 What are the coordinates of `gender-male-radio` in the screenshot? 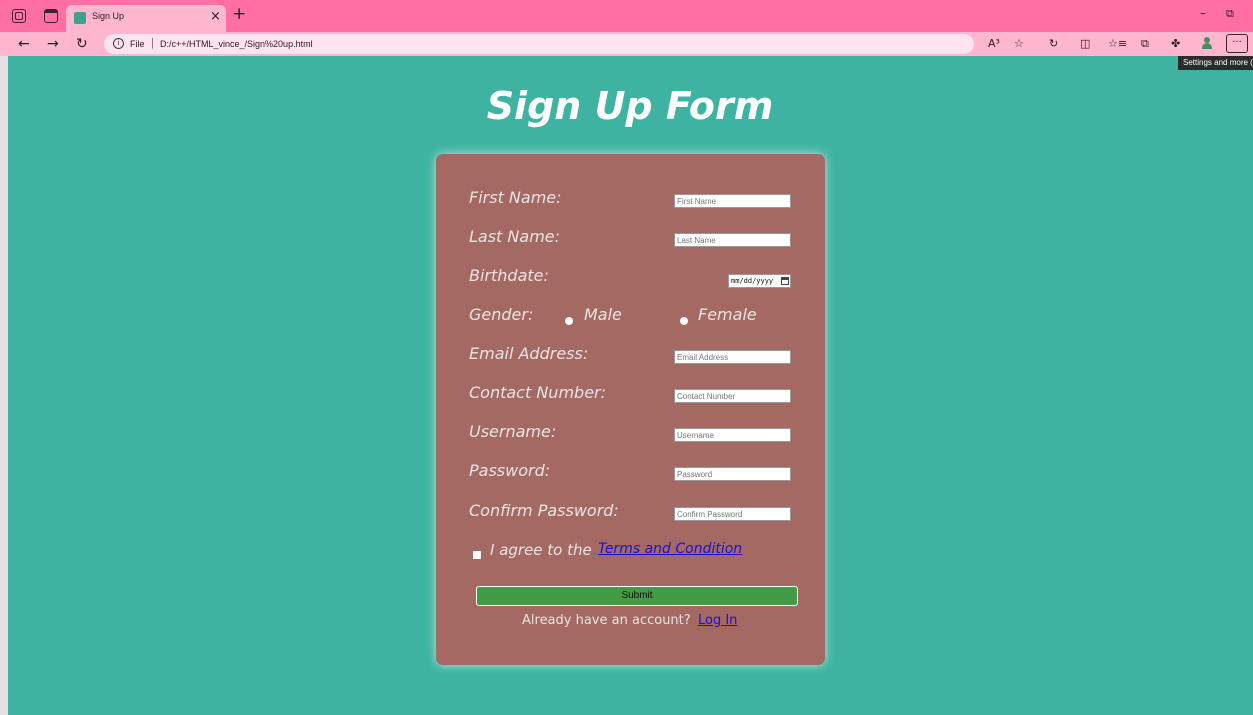 It's located at (569, 321).